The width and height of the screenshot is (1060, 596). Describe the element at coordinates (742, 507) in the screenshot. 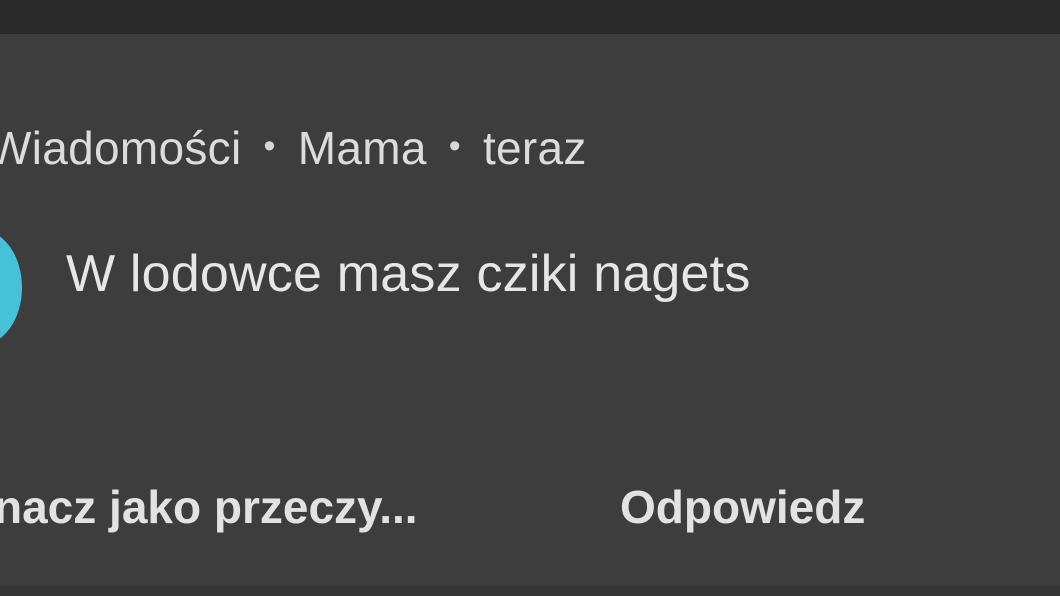

I see `reply-button: Odpowiedz` at that location.